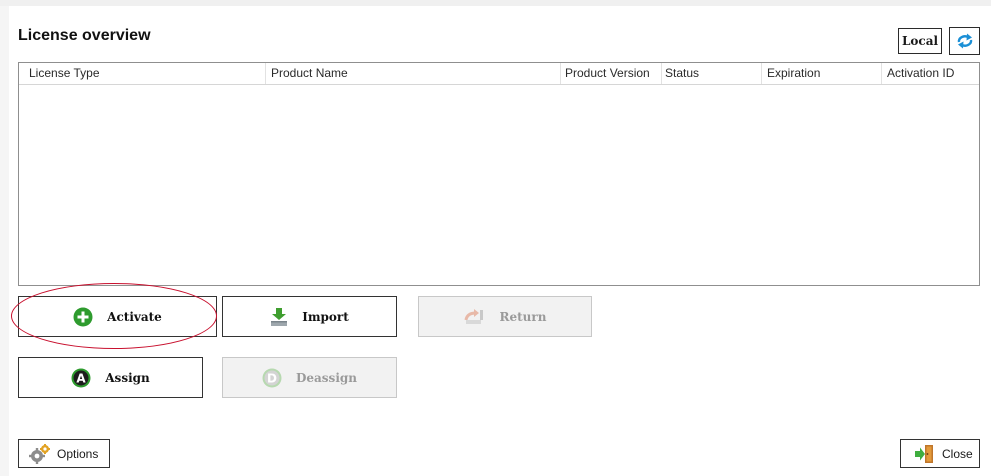 The image size is (991, 476). What do you see at coordinates (793, 73) in the screenshot?
I see `column-header-expiration: Expiration` at bounding box center [793, 73].